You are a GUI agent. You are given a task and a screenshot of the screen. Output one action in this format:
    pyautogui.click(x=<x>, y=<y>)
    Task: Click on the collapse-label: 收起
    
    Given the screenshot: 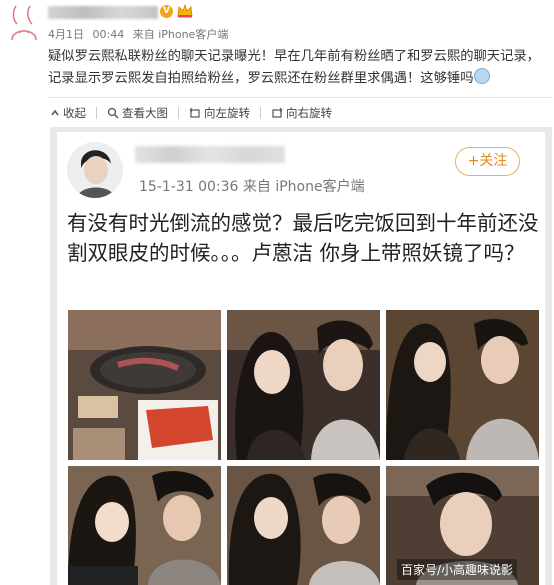 What is the action you would take?
    pyautogui.click(x=74, y=113)
    